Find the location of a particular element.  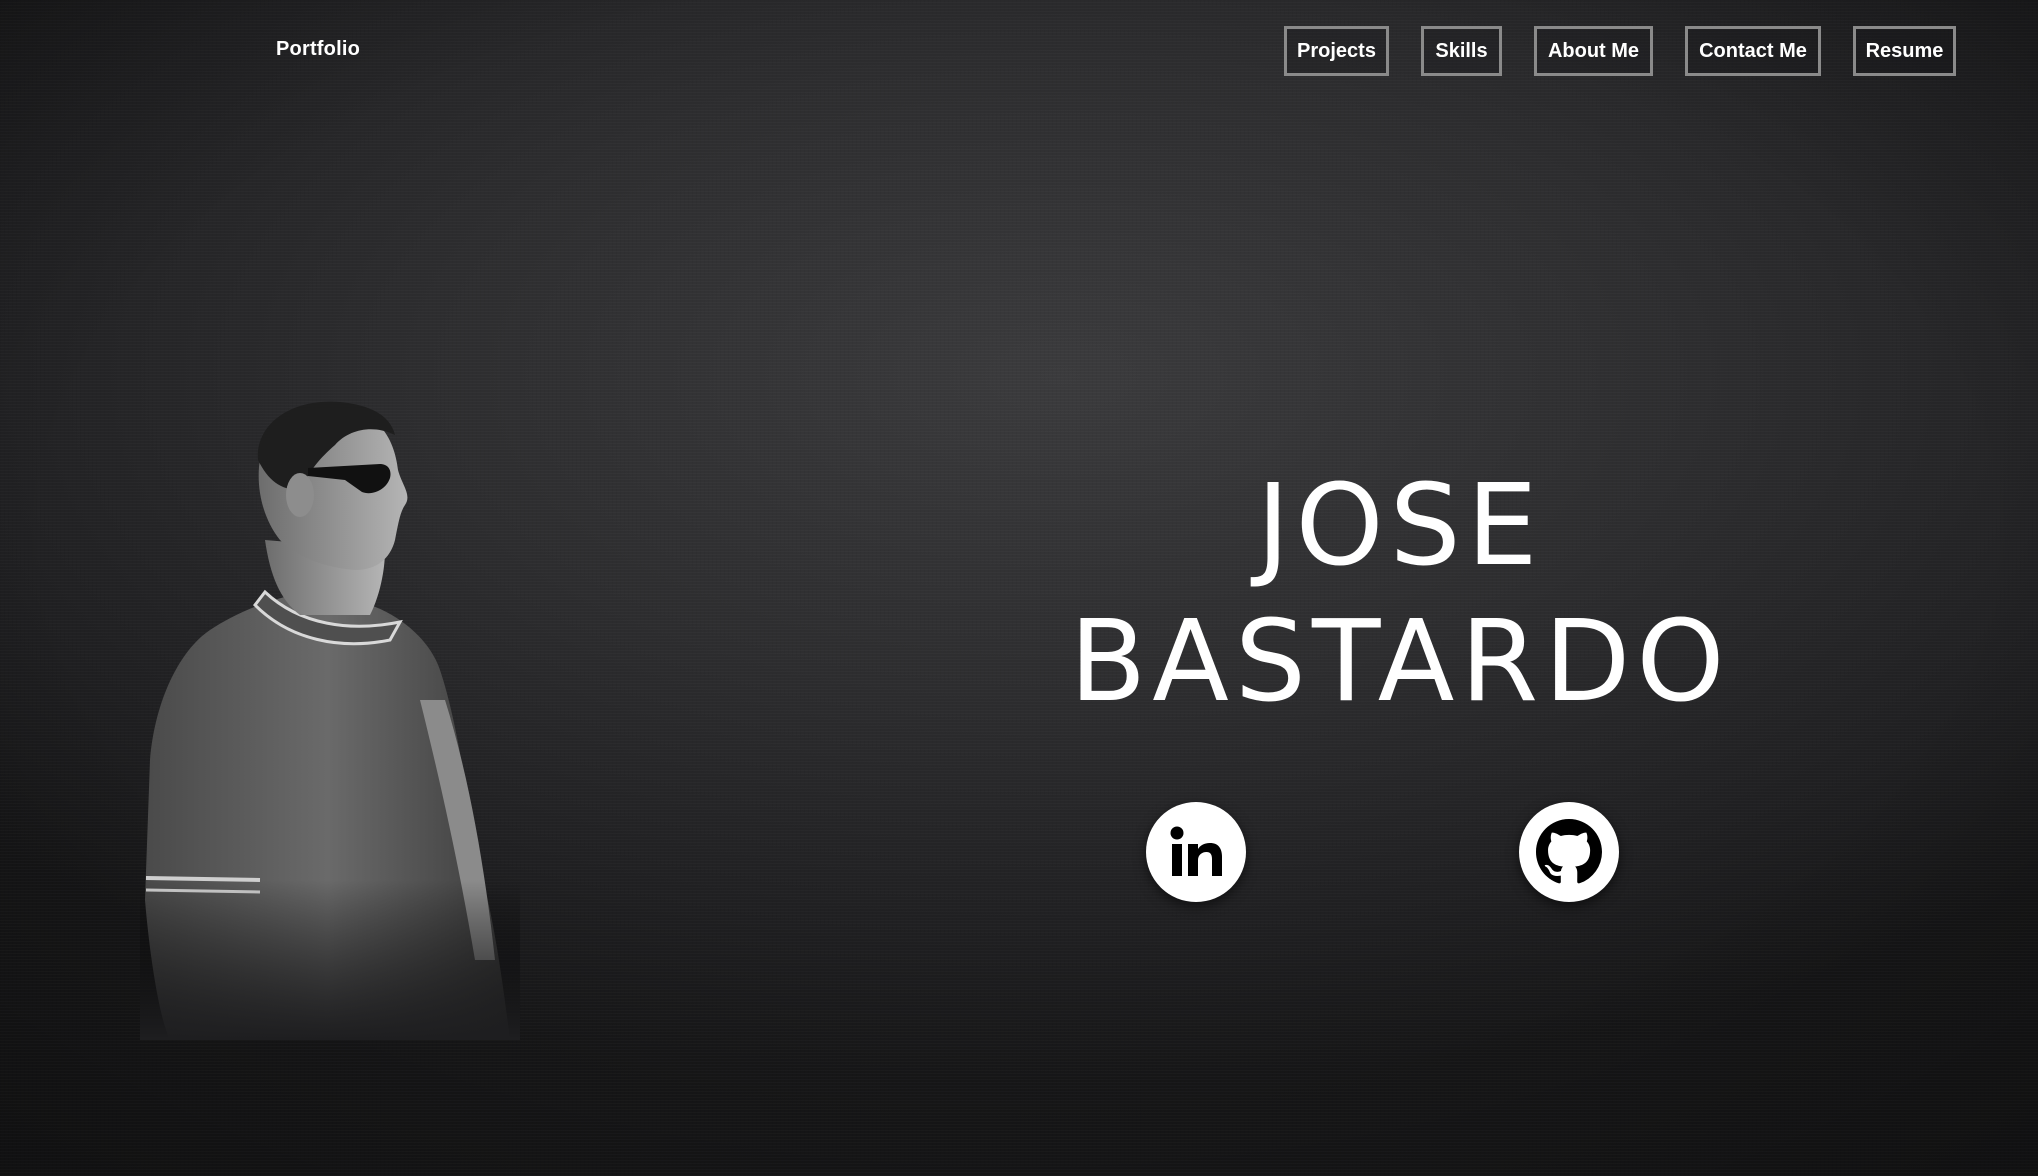

nav-projects-button: Projects is located at coordinates (1336, 51).